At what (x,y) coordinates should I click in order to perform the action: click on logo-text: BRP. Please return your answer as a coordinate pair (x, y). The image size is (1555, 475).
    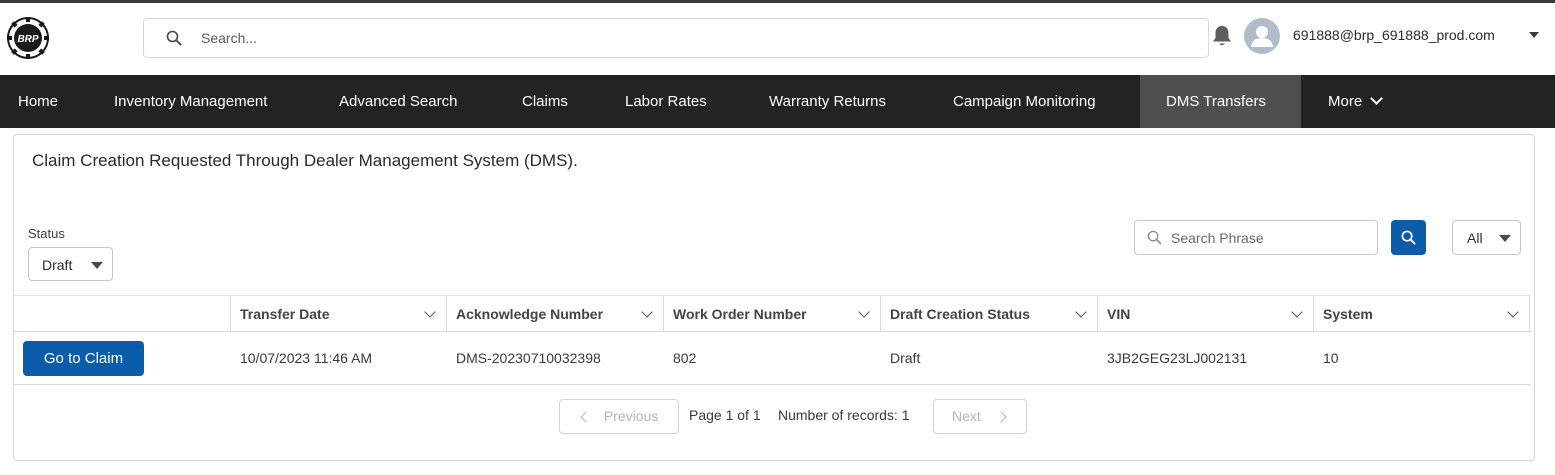
    Looking at the image, I should click on (27, 39).